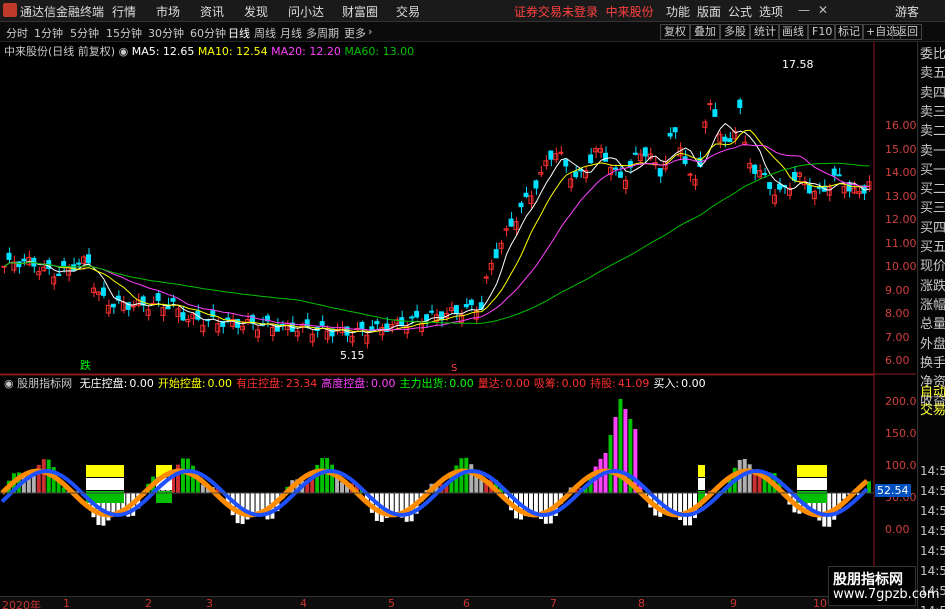 This screenshot has width=945, height=609. I want to click on price-tick: 11.00, so click(901, 243).